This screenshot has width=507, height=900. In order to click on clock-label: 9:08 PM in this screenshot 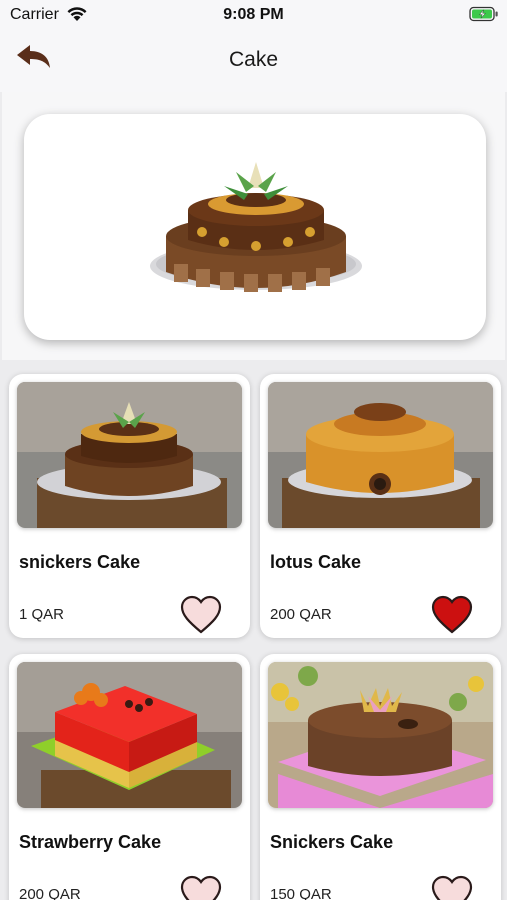, I will do `click(253, 14)`.